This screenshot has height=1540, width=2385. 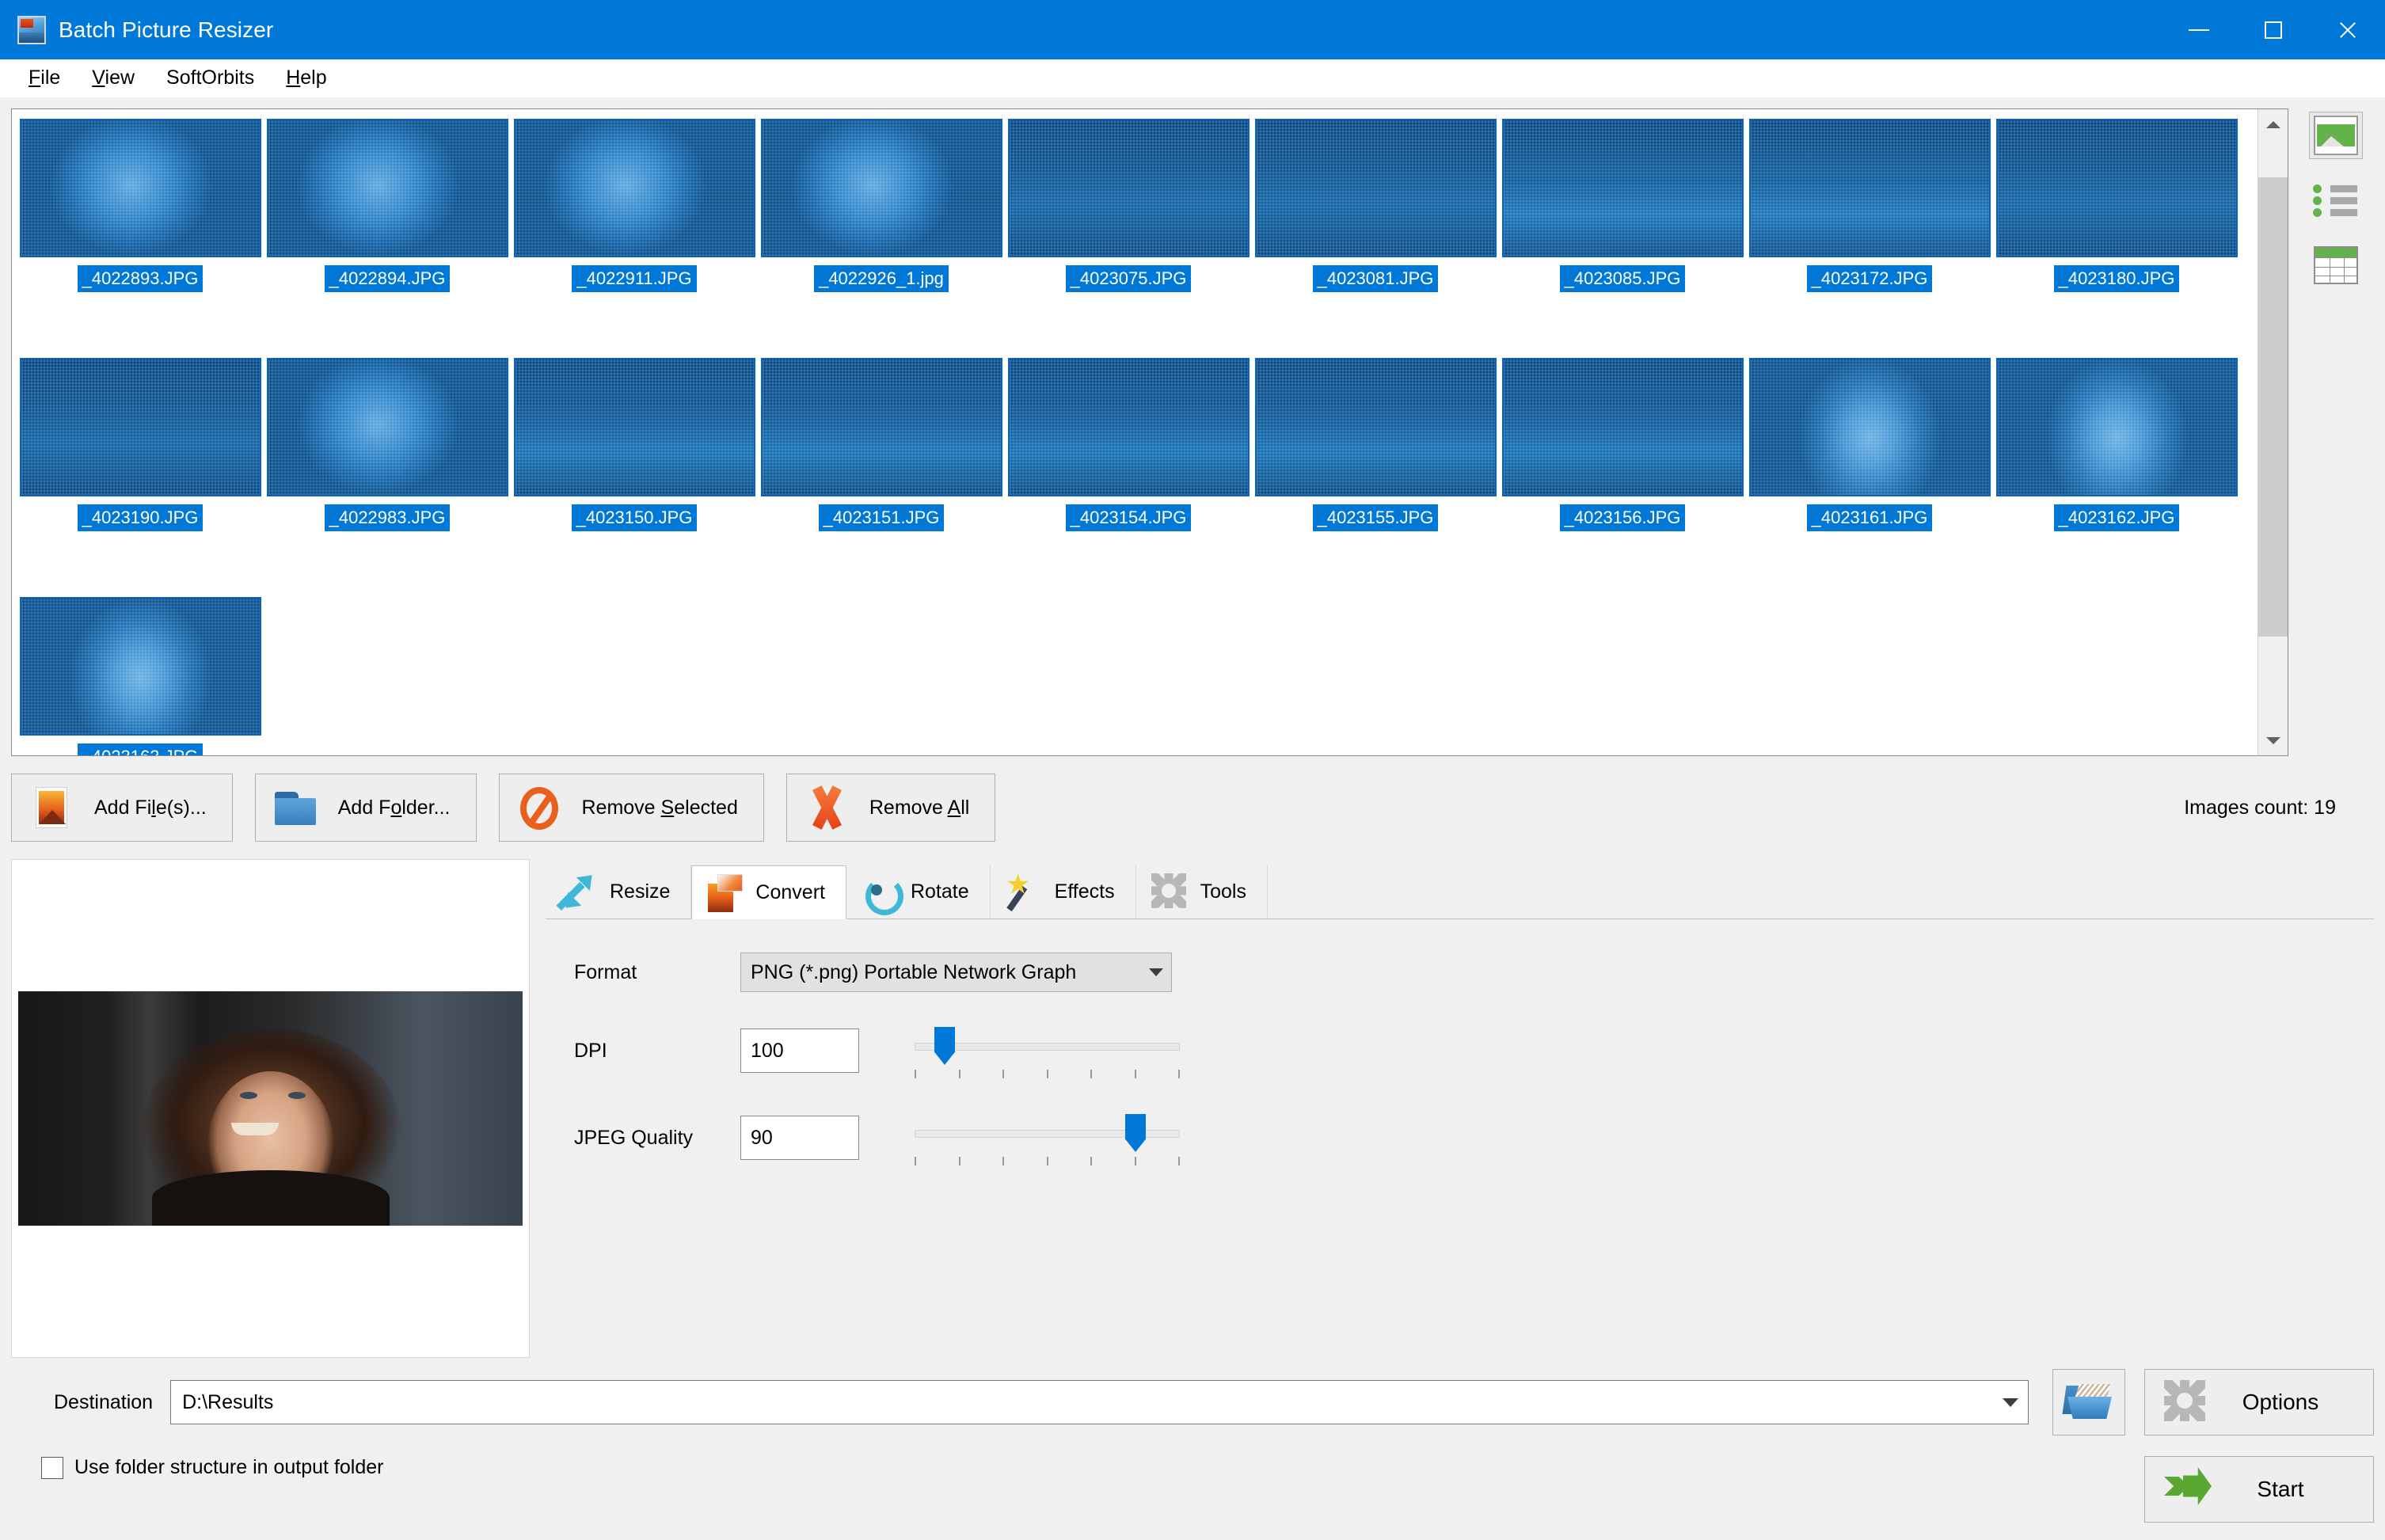 I want to click on destination-input: D:\Results, so click(x=1099, y=1402).